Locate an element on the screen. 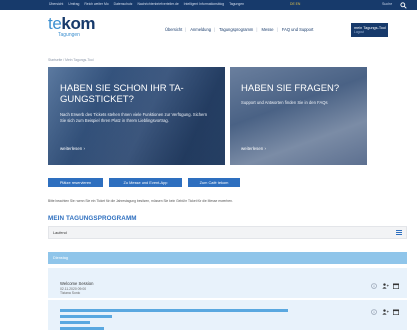 This screenshot has height=330, width=417. search-label: Suche is located at coordinates (387, 4).